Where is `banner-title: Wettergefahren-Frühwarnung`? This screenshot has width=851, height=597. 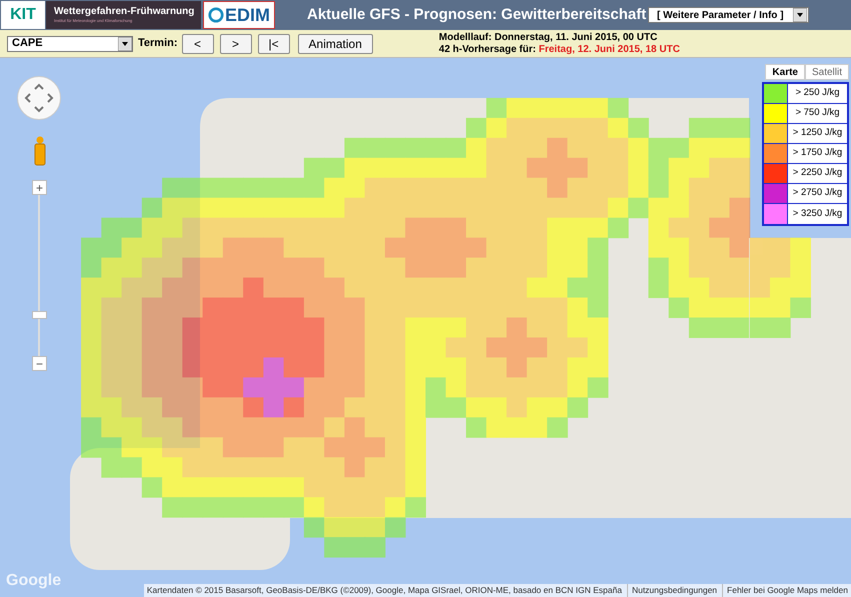 banner-title: Wettergefahren-Frühwarnung is located at coordinates (123, 12).